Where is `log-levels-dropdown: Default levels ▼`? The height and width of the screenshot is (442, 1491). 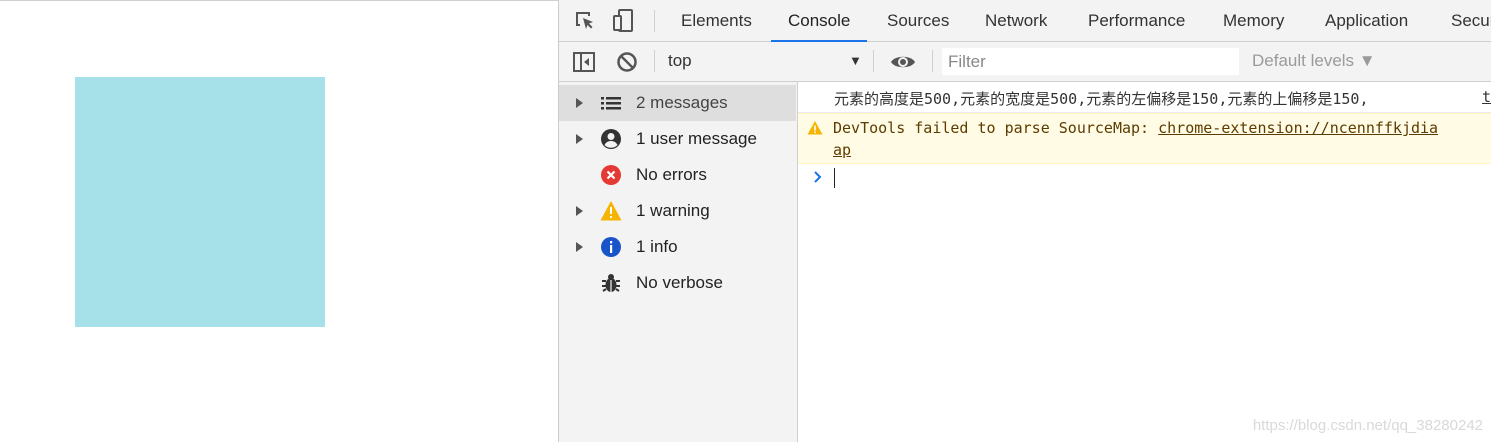
log-levels-dropdown: Default levels ▼ is located at coordinates (1314, 61).